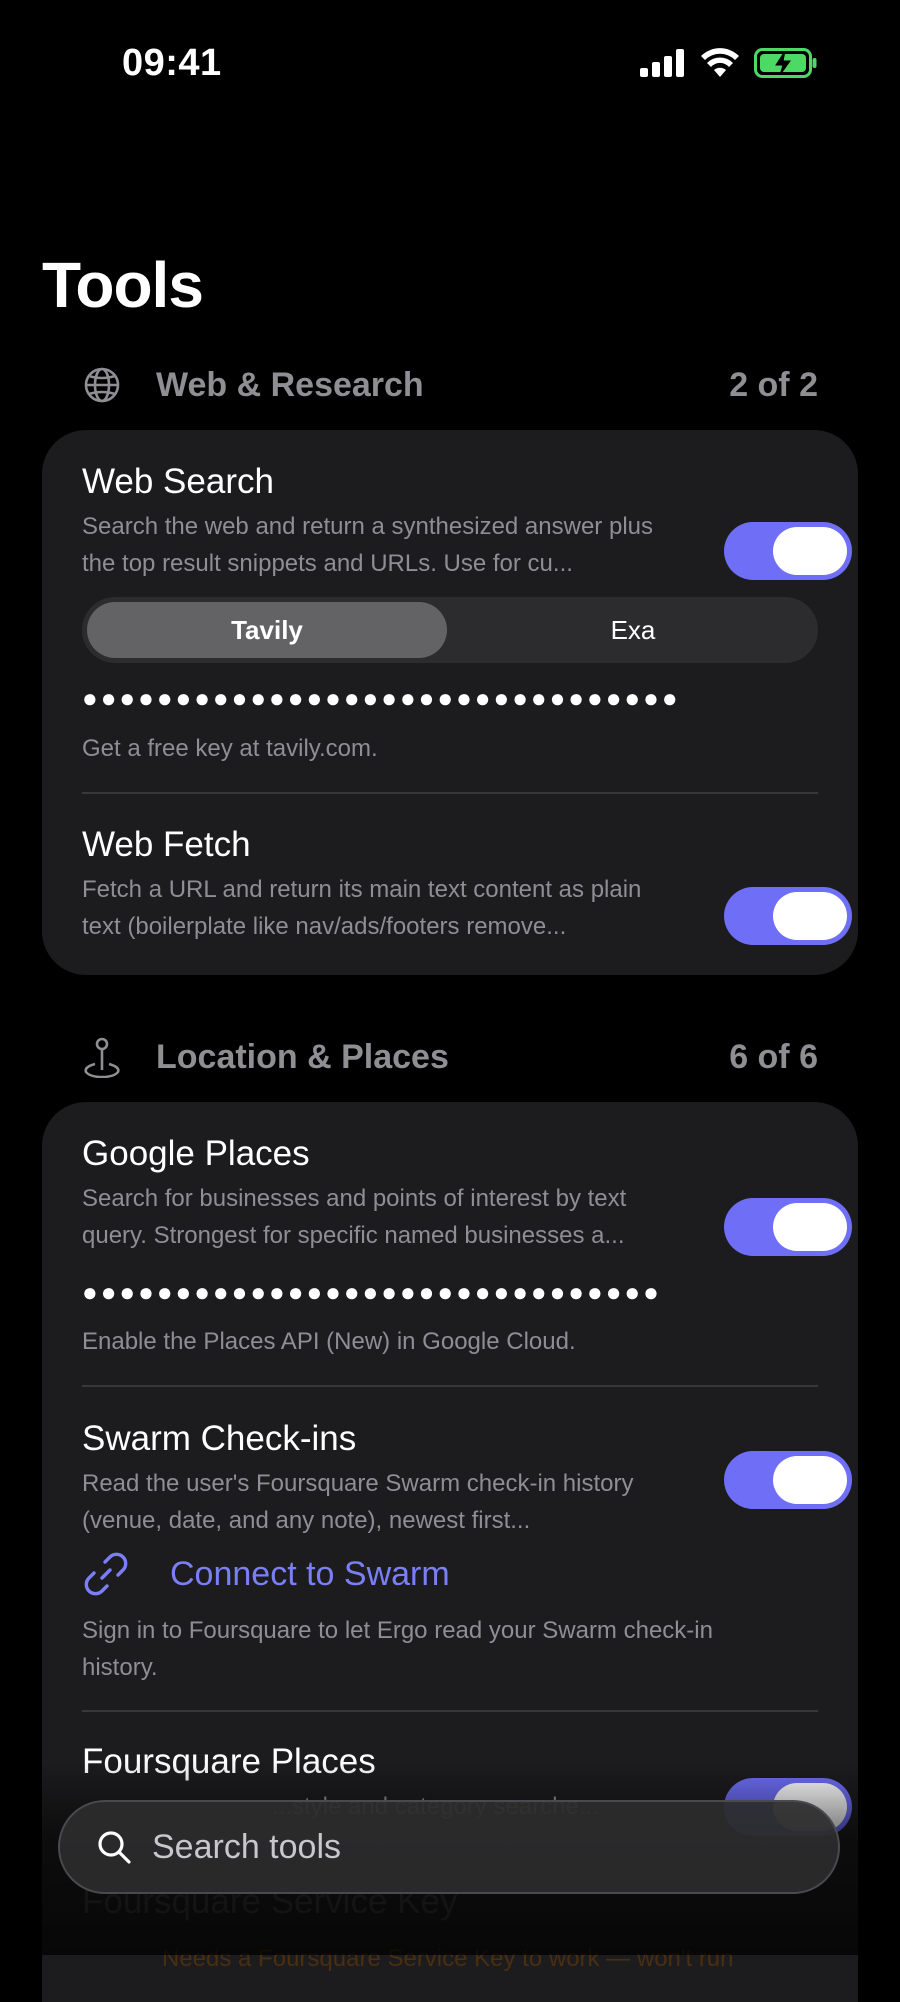 Image resolution: width=900 pixels, height=2002 pixels. I want to click on section-title: Location & Places, so click(302, 1056).